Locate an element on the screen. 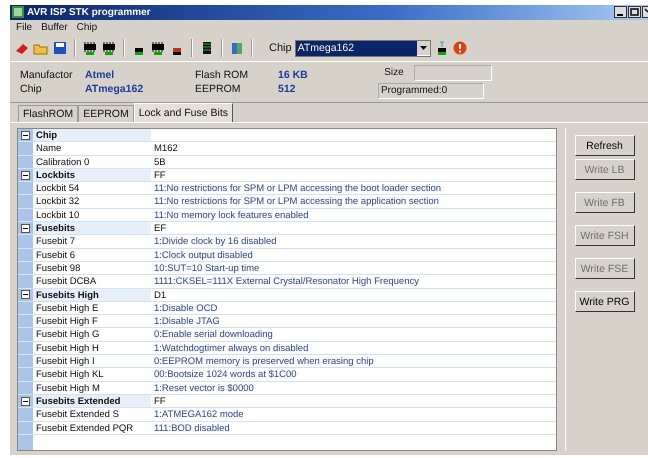 This screenshot has height=458, width=648. property-value: 1:Disable OCD is located at coordinates (185, 308).